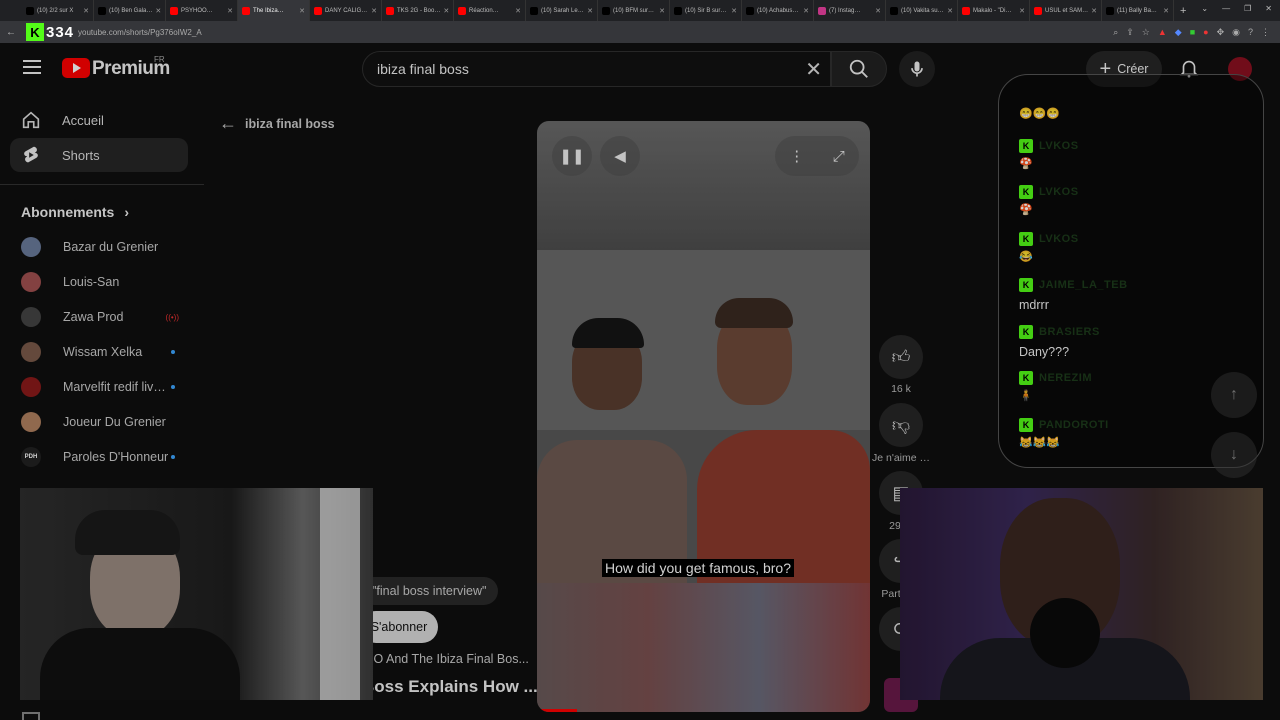 This screenshot has width=1280, height=720. I want to click on browser-tab: USUL et SAM… ✕, so click(1066, 10).